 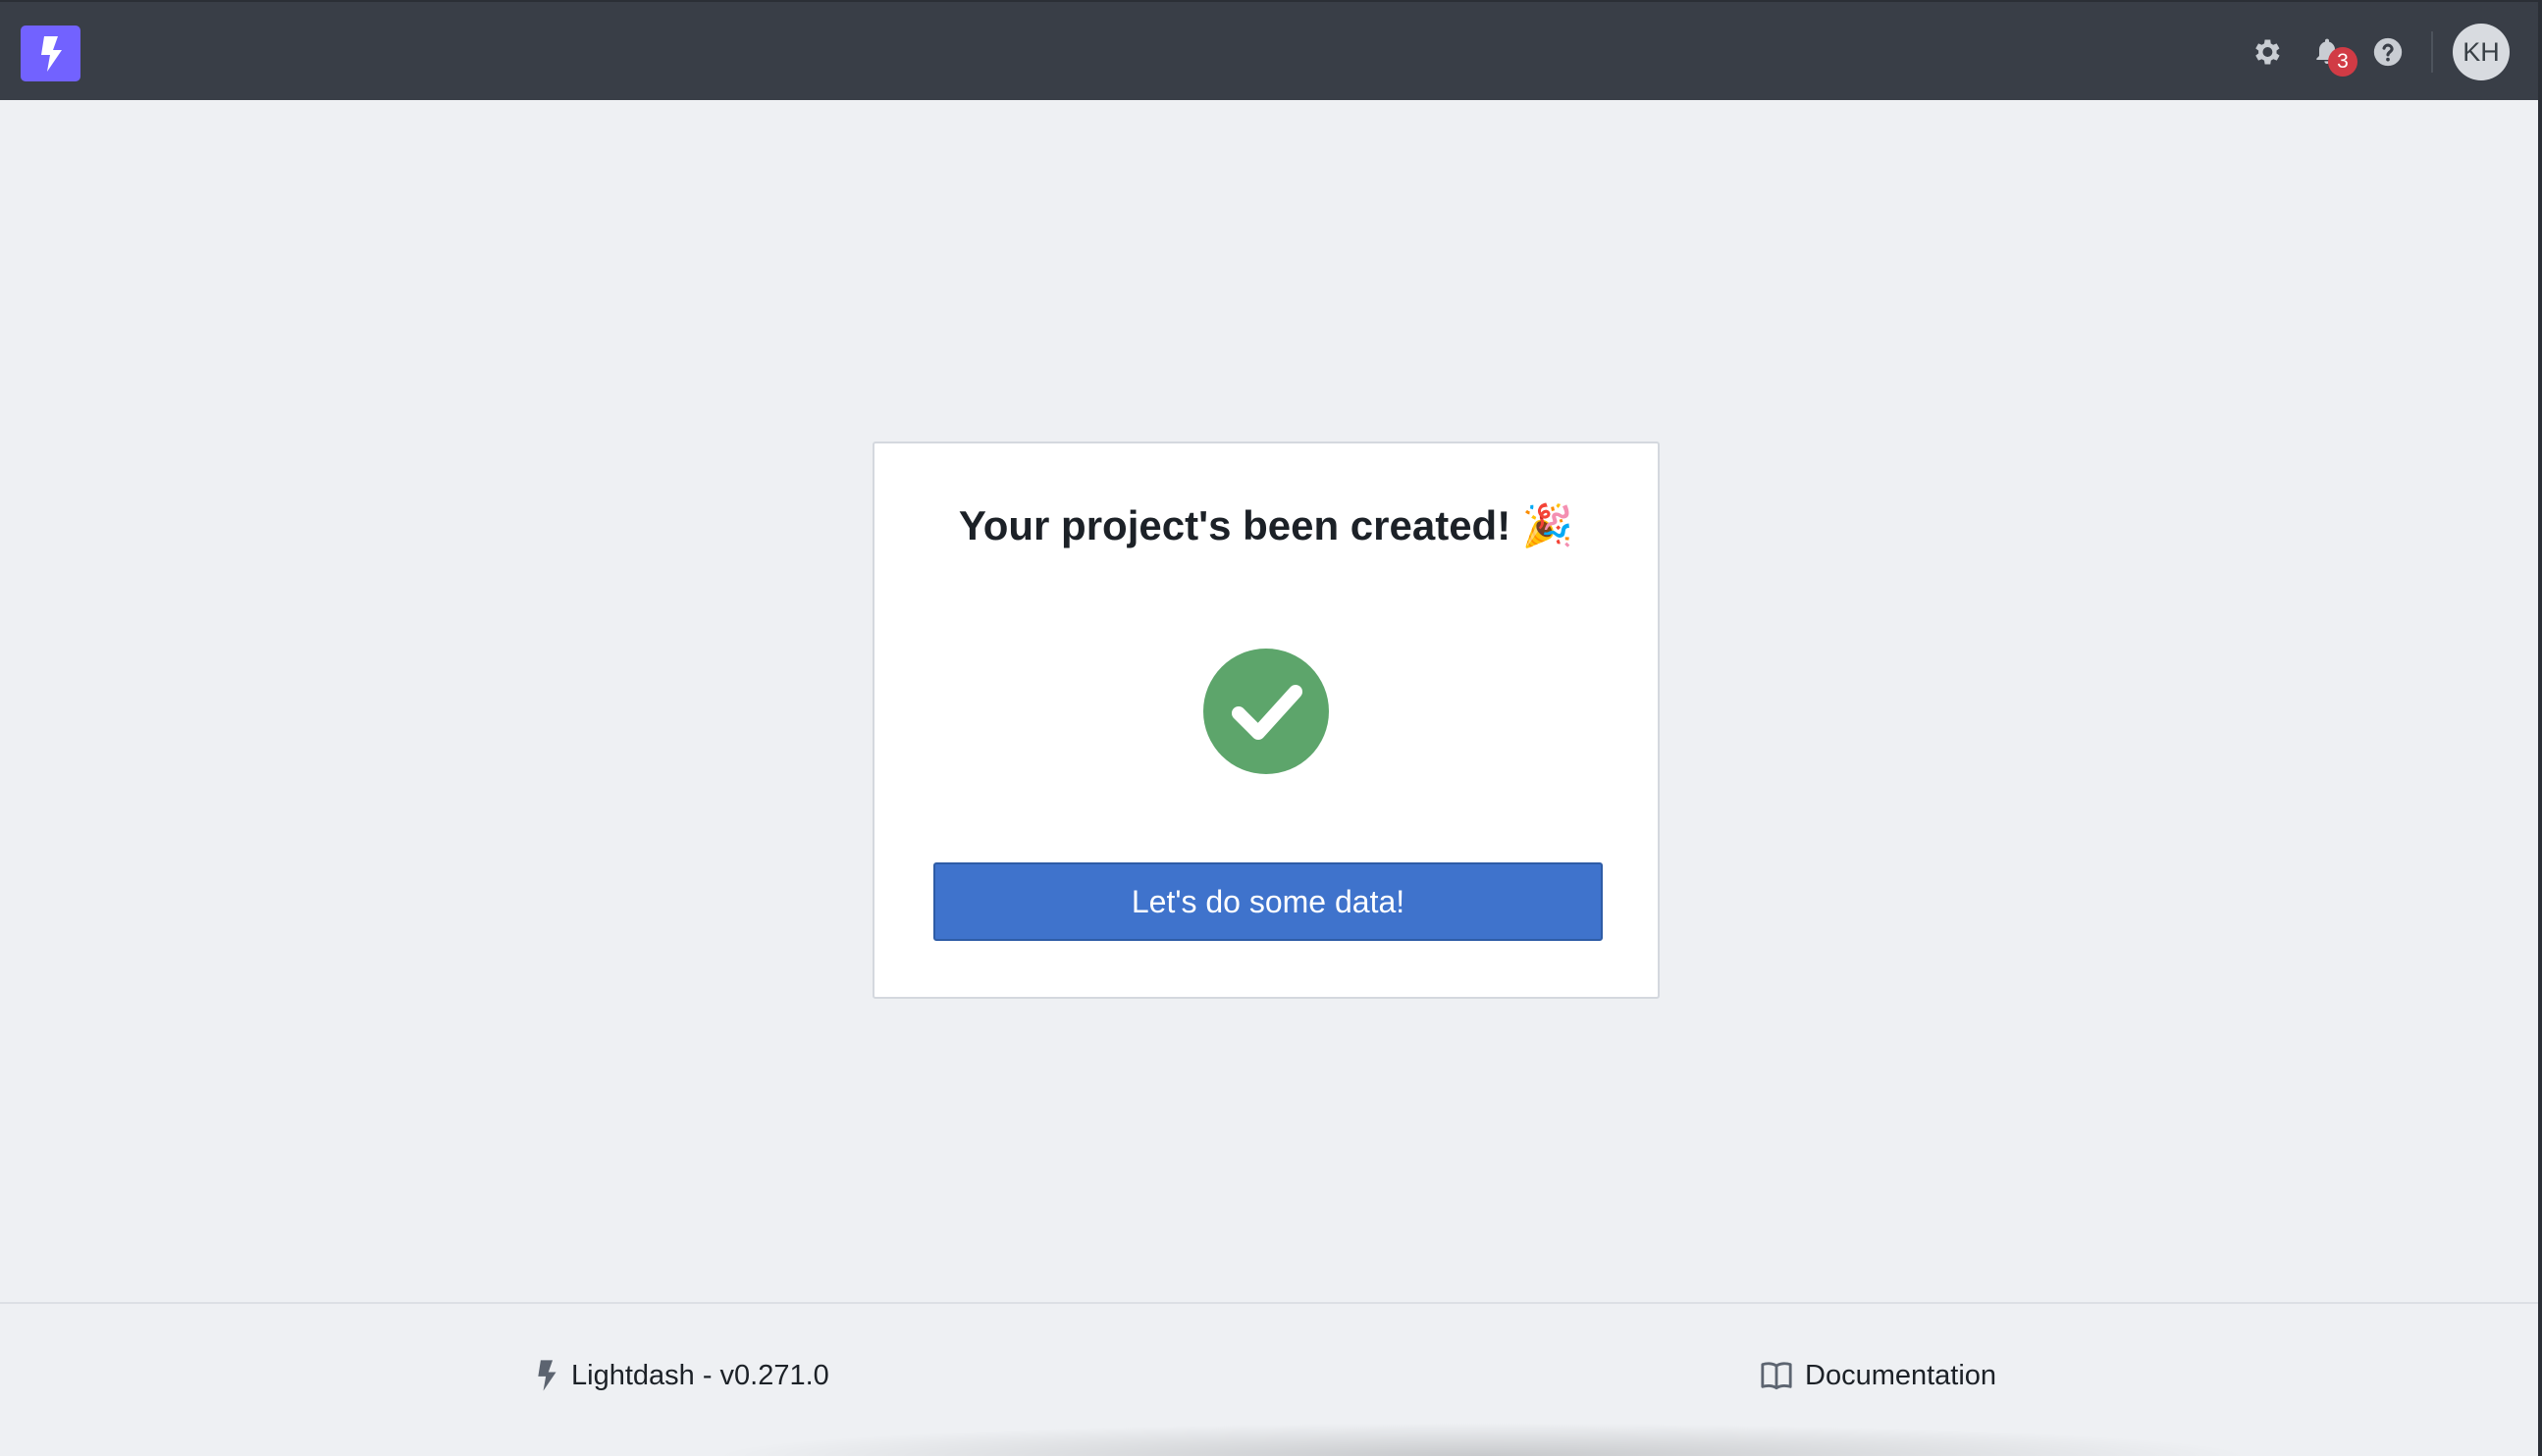 I want to click on version-label: Lightdash - v0.271.0, so click(x=700, y=1375).